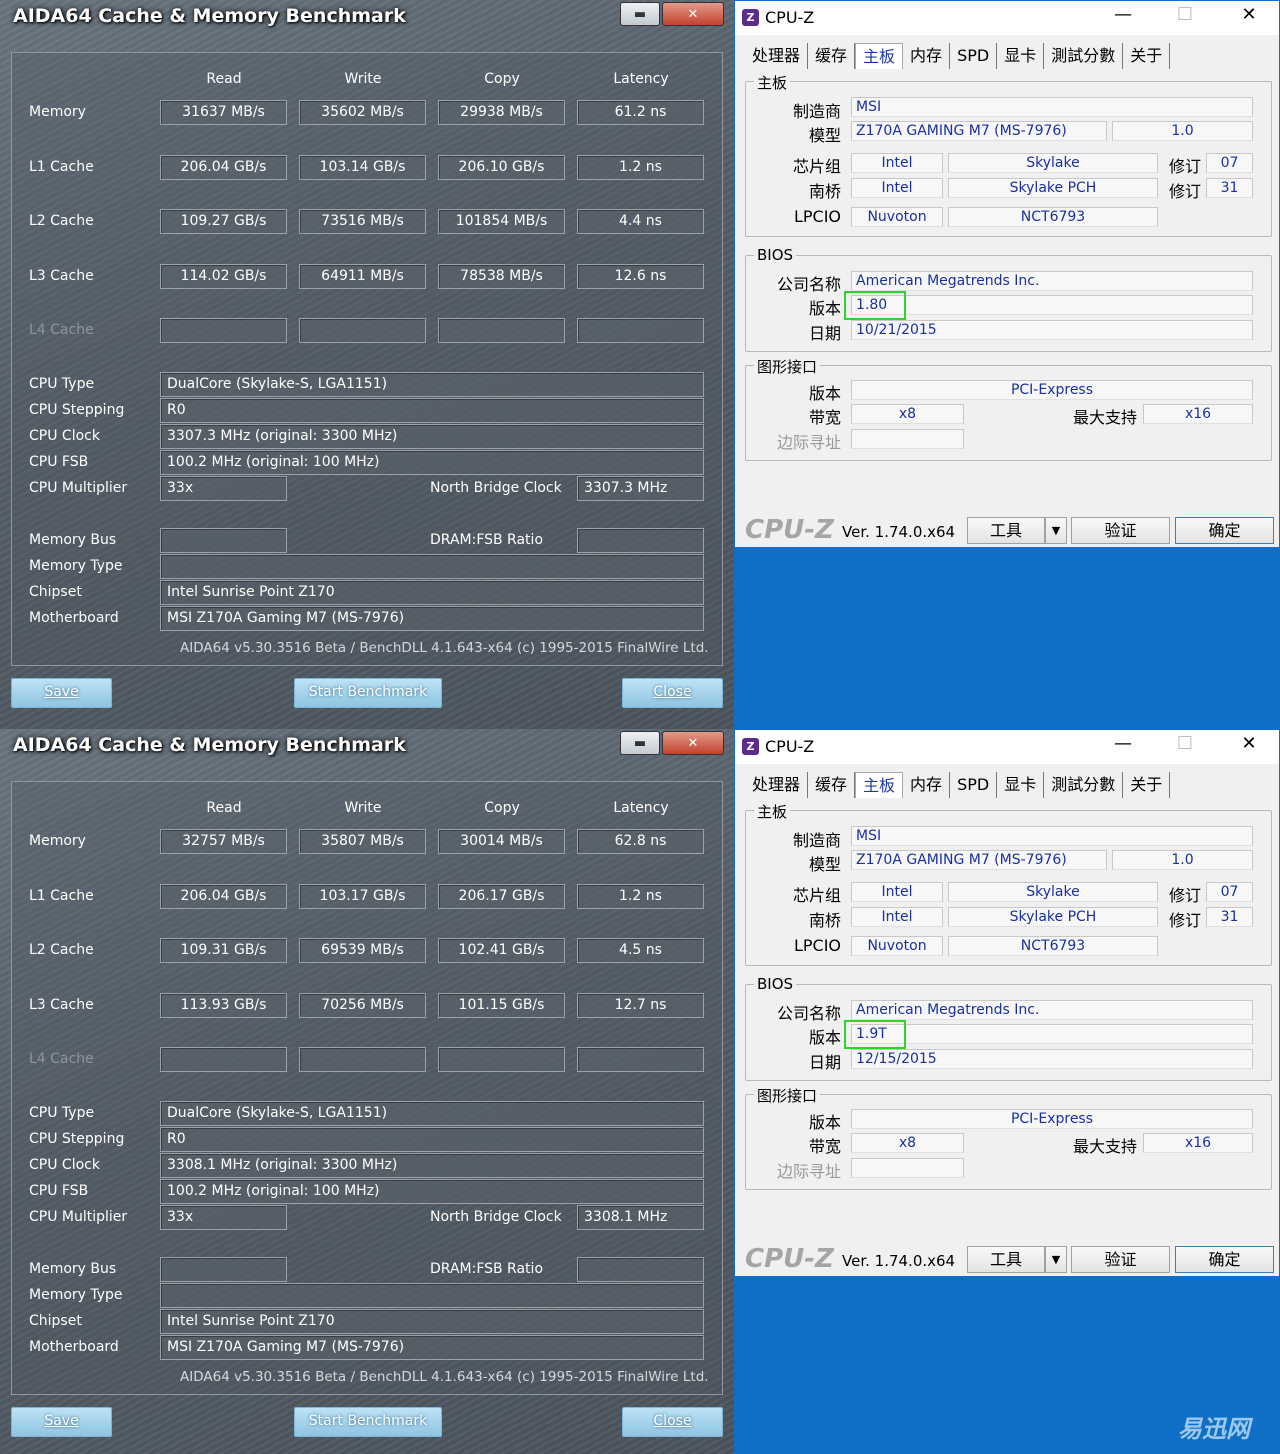 Image resolution: width=1280 pixels, height=1454 pixels. Describe the element at coordinates (640, 167) in the screenshot. I see `benchmark-value: 1.2 ns` at that location.